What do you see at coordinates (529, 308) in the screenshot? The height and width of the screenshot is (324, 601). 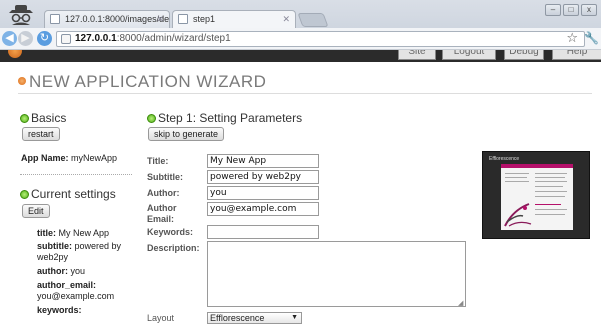 I see `resize-grip-icon: ◢` at bounding box center [529, 308].